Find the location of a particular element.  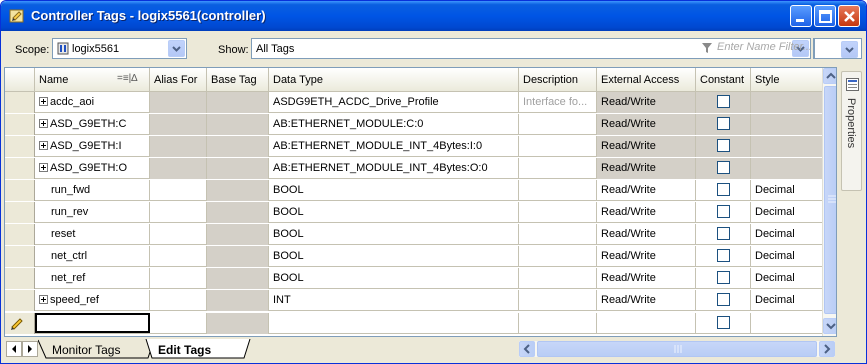

cell-data-type: AB:ETHERNET_MODULE_INT_4Bytes:I:0 is located at coordinates (394, 146).